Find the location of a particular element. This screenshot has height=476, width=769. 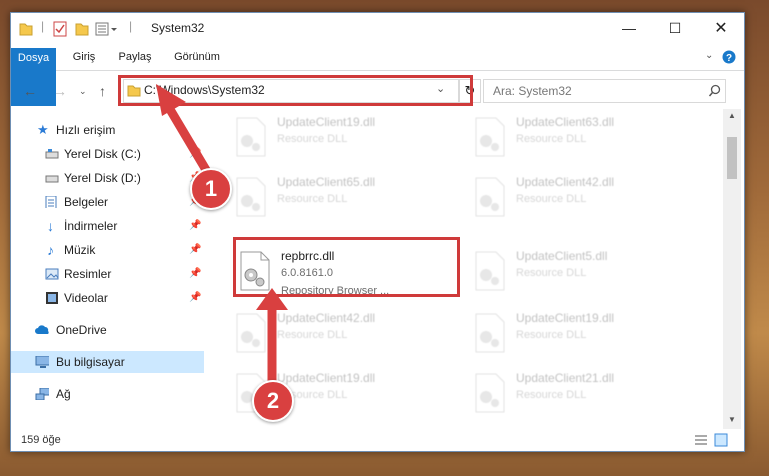

nav-item-label: Yerel Disk (C:) is located at coordinates (102, 154).